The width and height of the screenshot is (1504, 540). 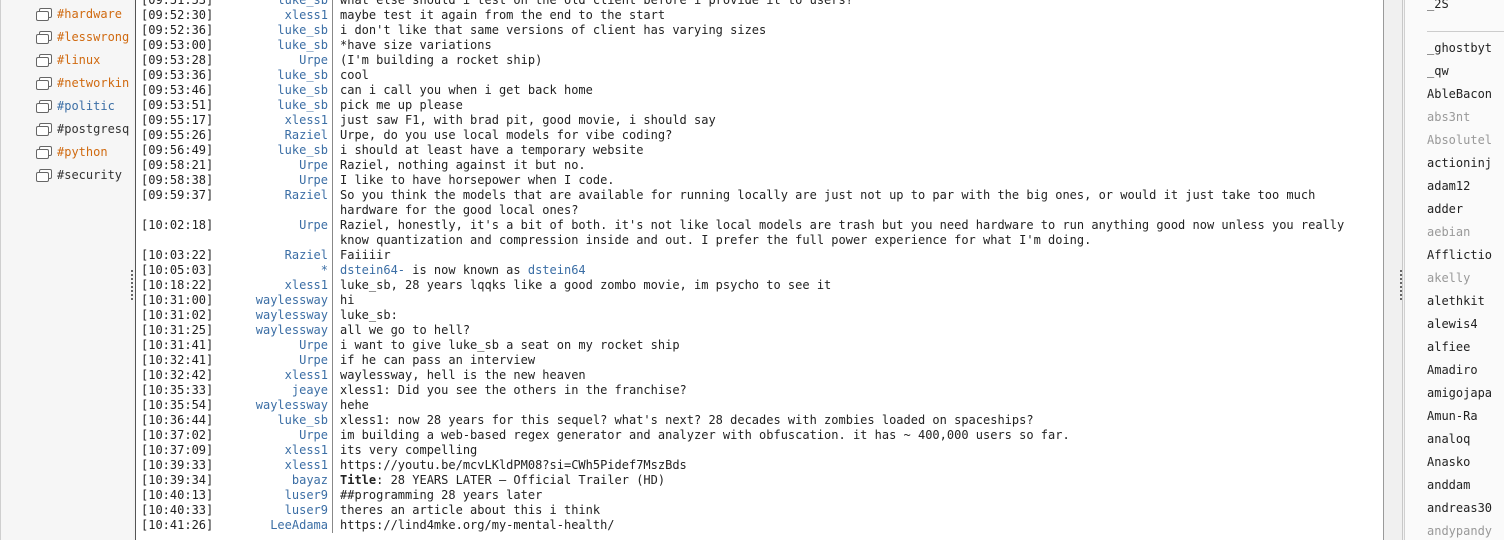 I want to click on channel-label: #politic, so click(x=86, y=106).